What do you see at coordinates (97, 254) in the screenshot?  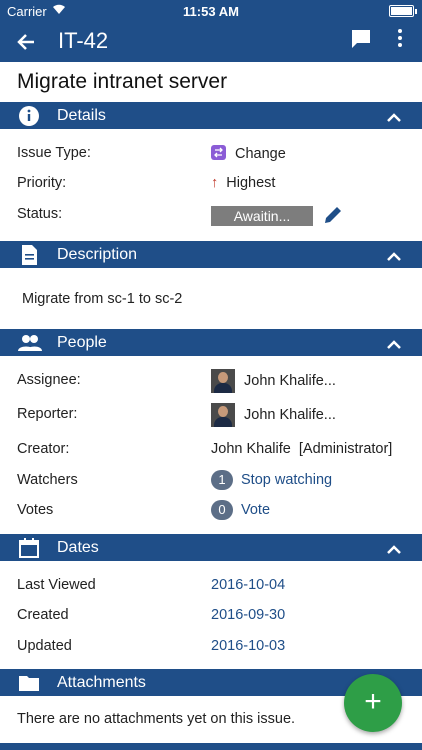 I see `description-title: Description` at bounding box center [97, 254].